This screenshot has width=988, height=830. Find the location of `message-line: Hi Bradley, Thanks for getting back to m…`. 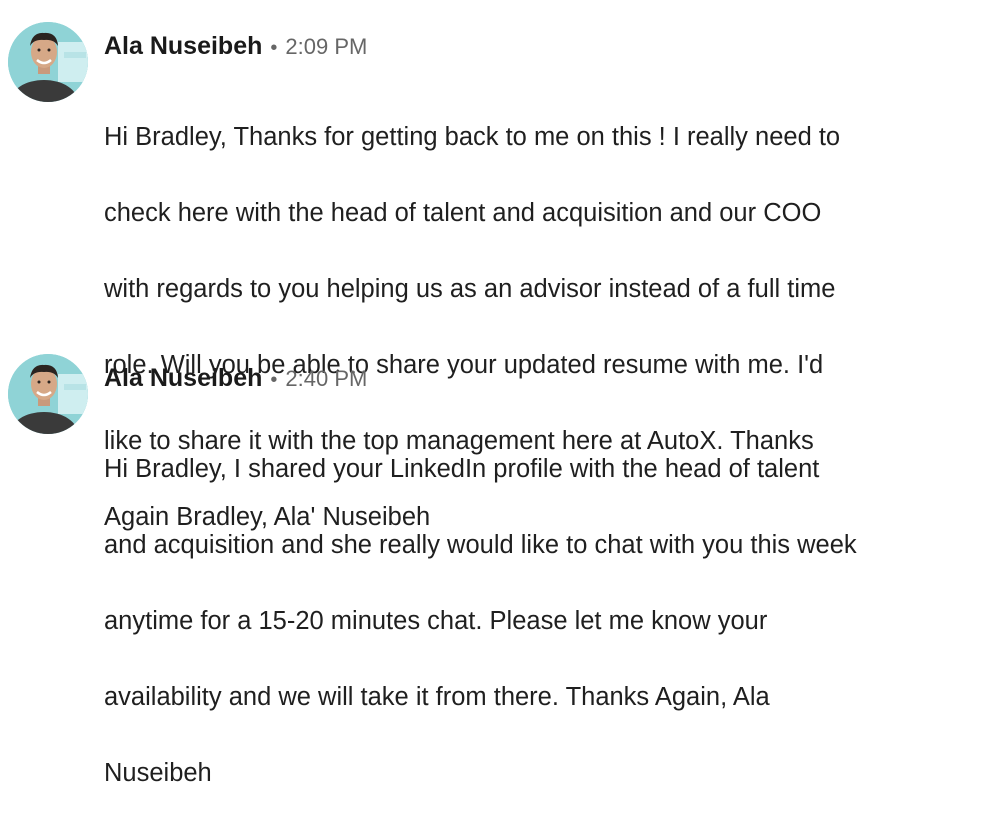

message-line: Hi Bradley, Thanks for getting back to m… is located at coordinates (472, 137).